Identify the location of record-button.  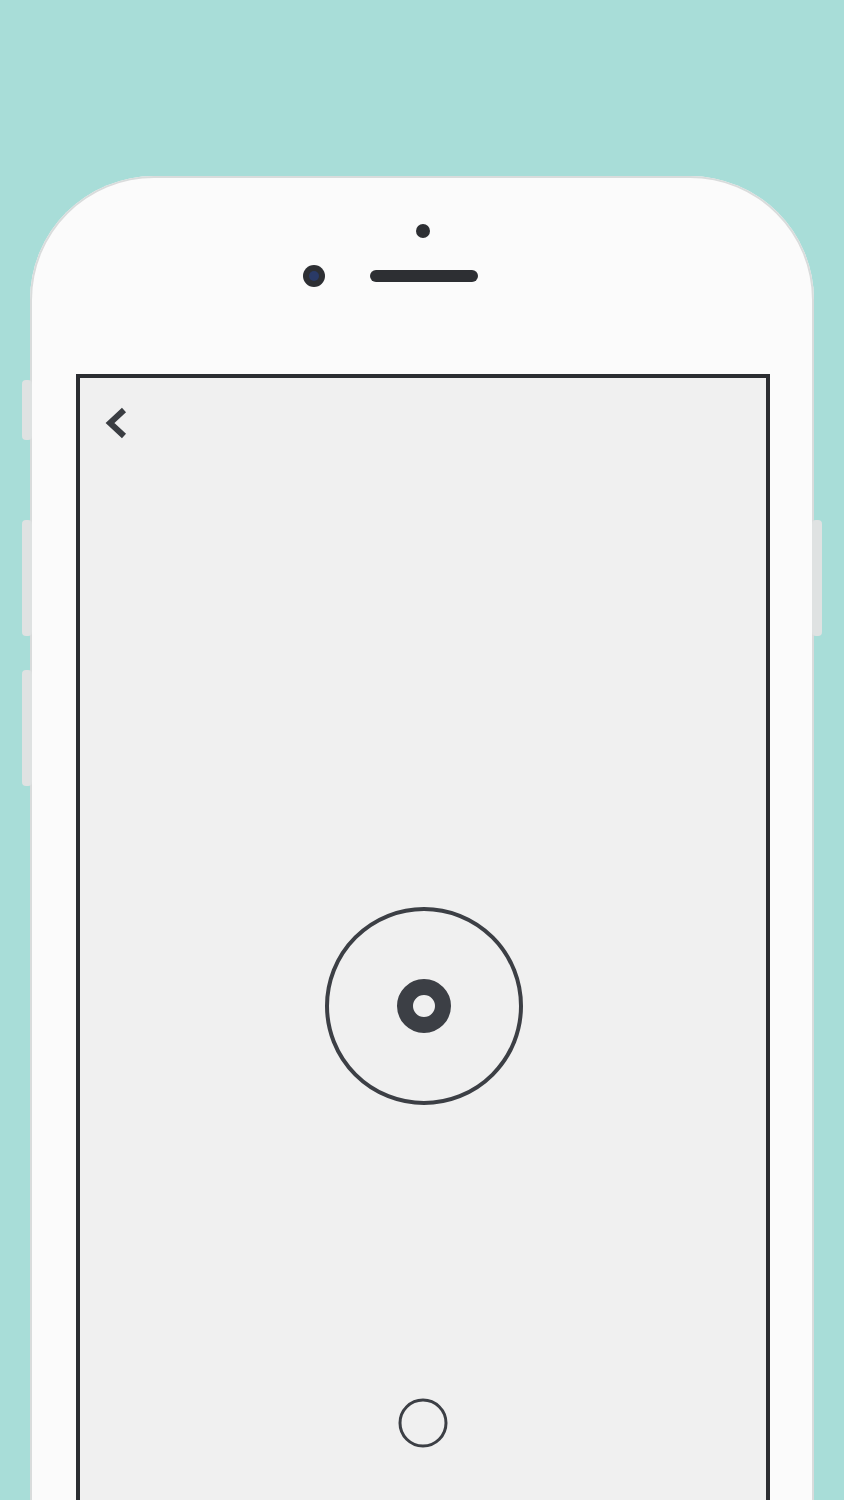
(423, 1006).